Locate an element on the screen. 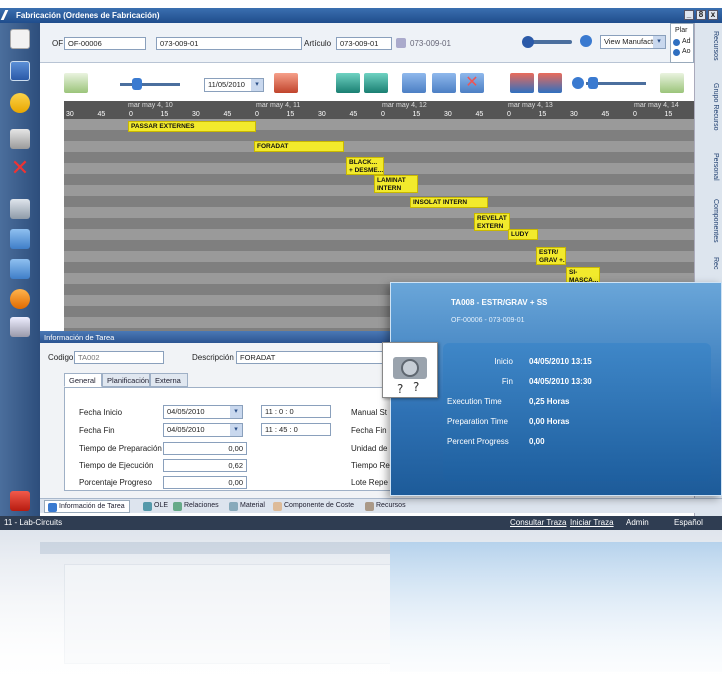  right-tab-componentes: Componentes is located at coordinates (709, 221).